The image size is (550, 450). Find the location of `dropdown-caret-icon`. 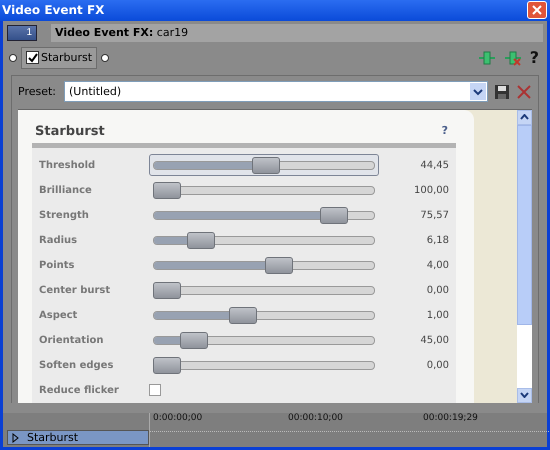

dropdown-caret-icon is located at coordinates (478, 92).